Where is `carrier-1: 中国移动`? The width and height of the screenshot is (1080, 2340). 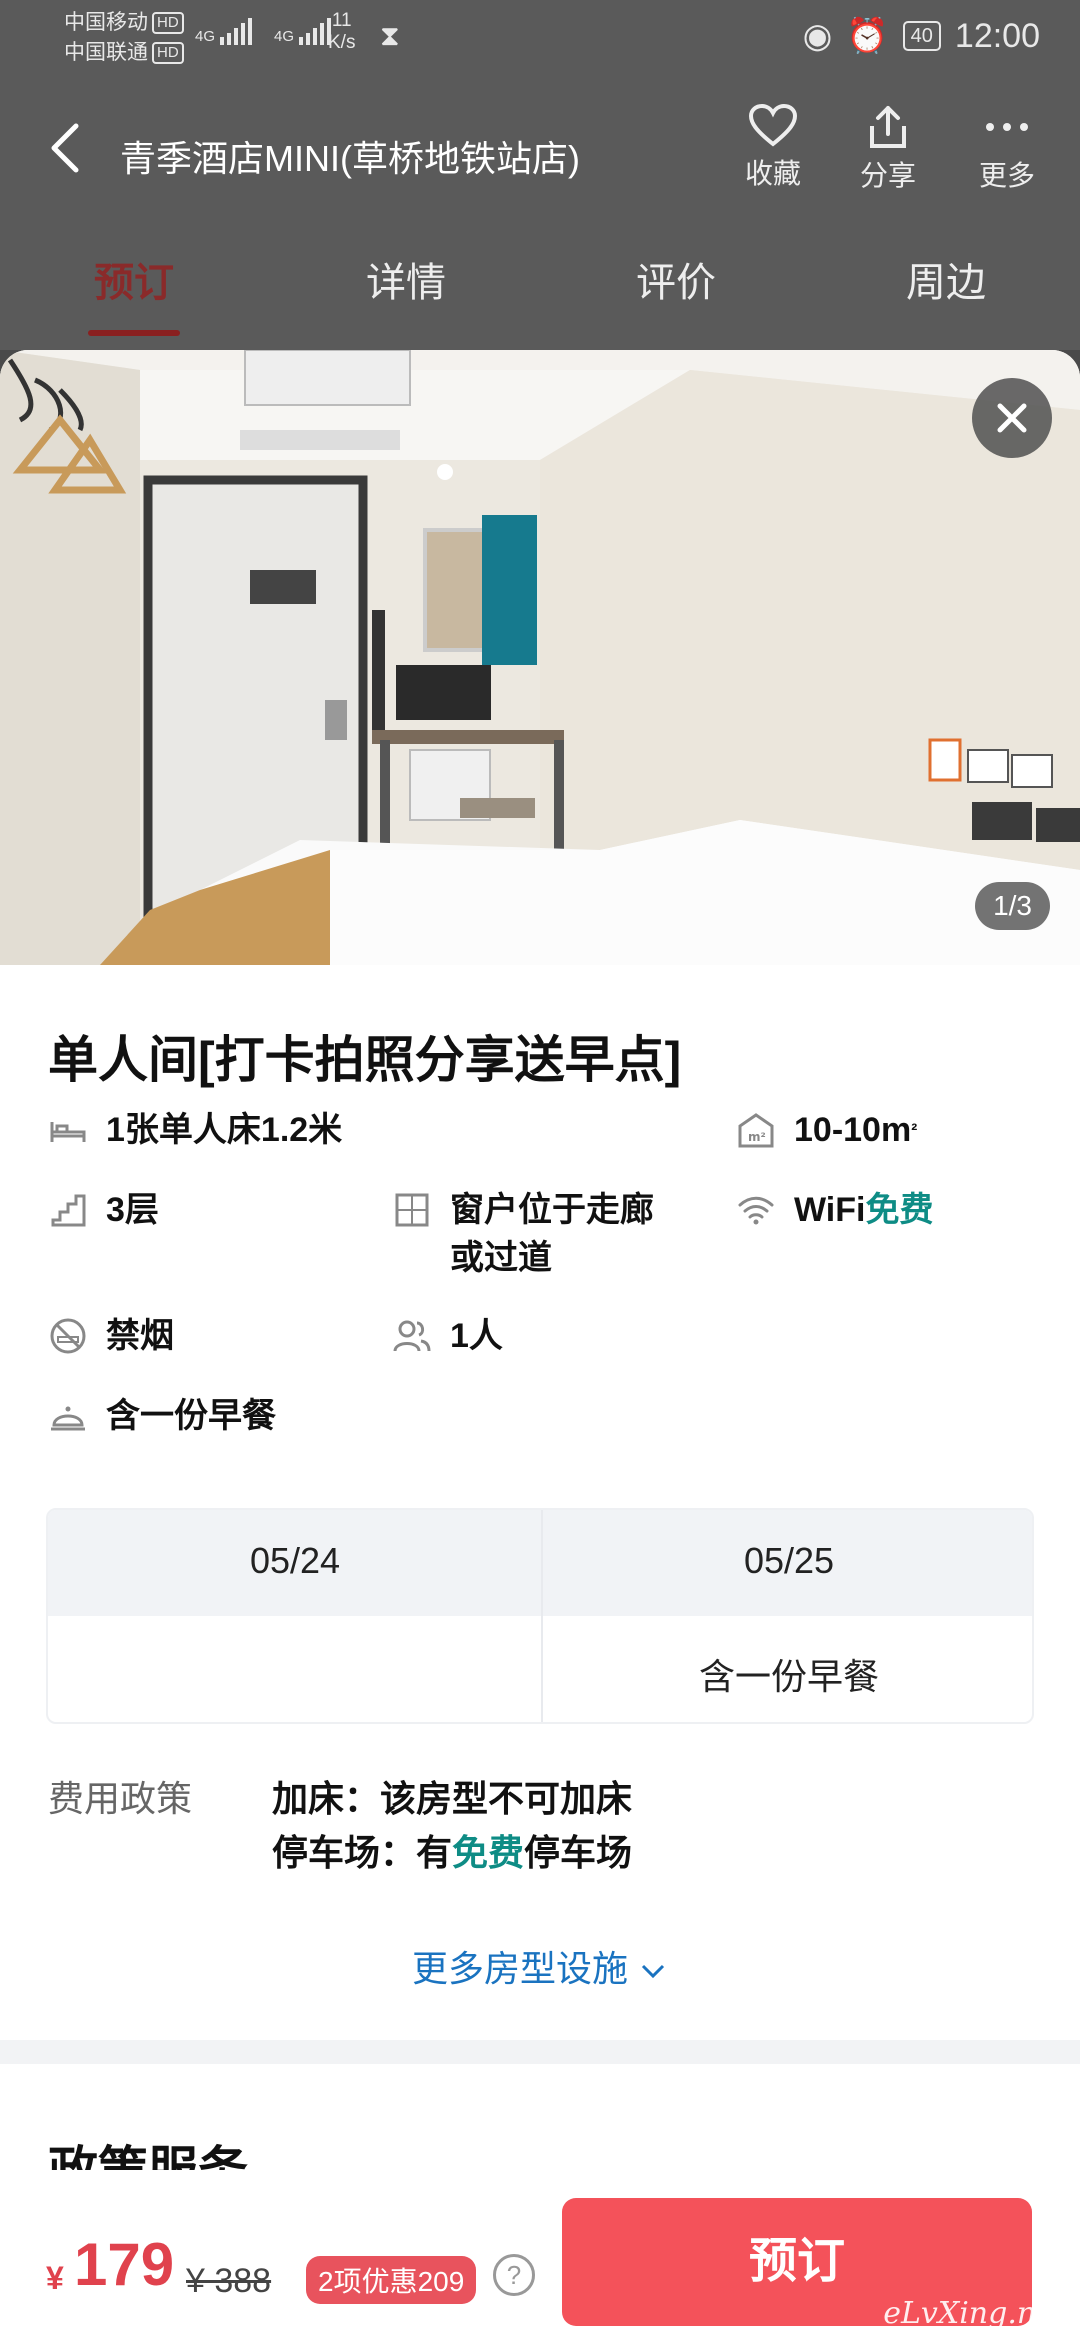
carrier-1: 中国移动 is located at coordinates (106, 22).